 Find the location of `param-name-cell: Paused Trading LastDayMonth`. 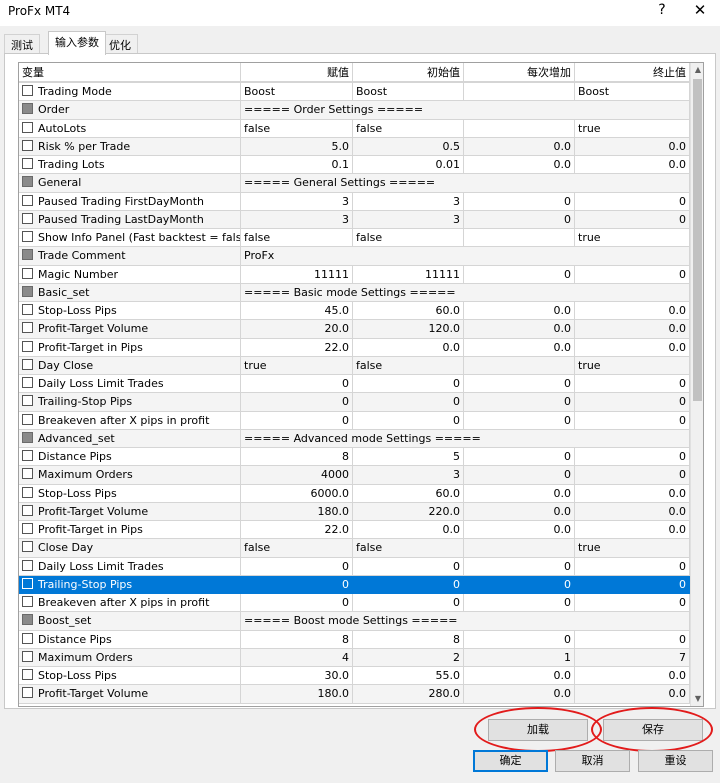

param-name-cell: Paused Trading LastDayMonth is located at coordinates (130, 219).